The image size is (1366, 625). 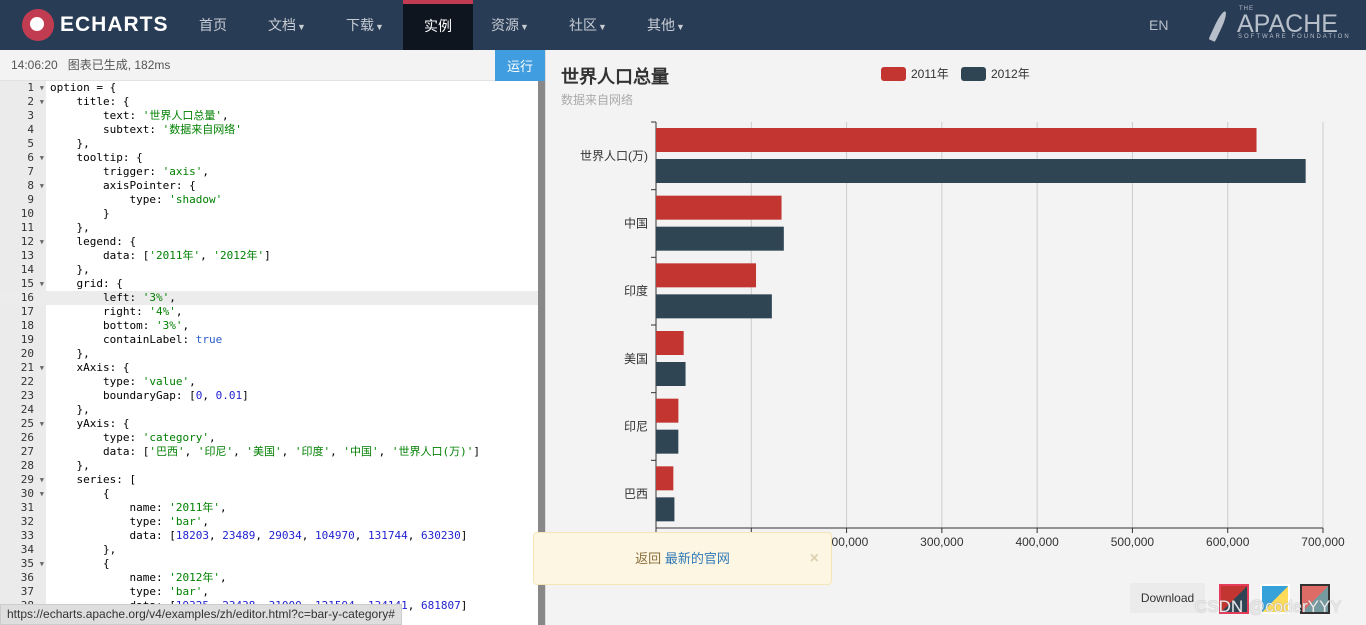 I want to click on code-line: 26 type: 'category',, so click(x=269, y=438).